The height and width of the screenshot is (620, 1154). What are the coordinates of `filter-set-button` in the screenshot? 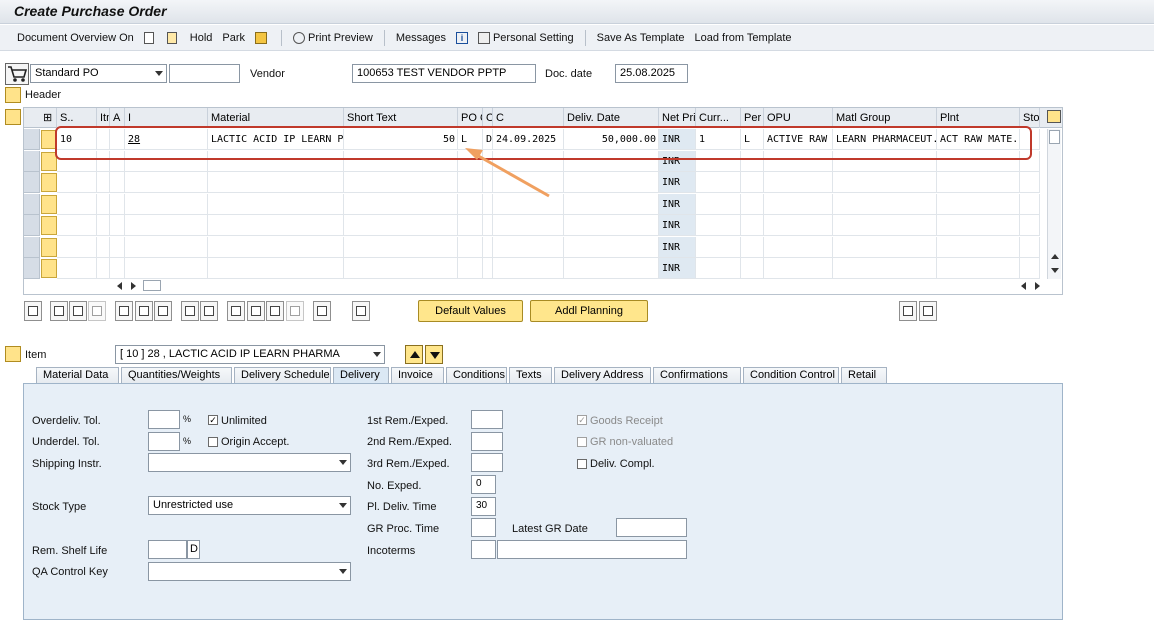 It's located at (275, 311).